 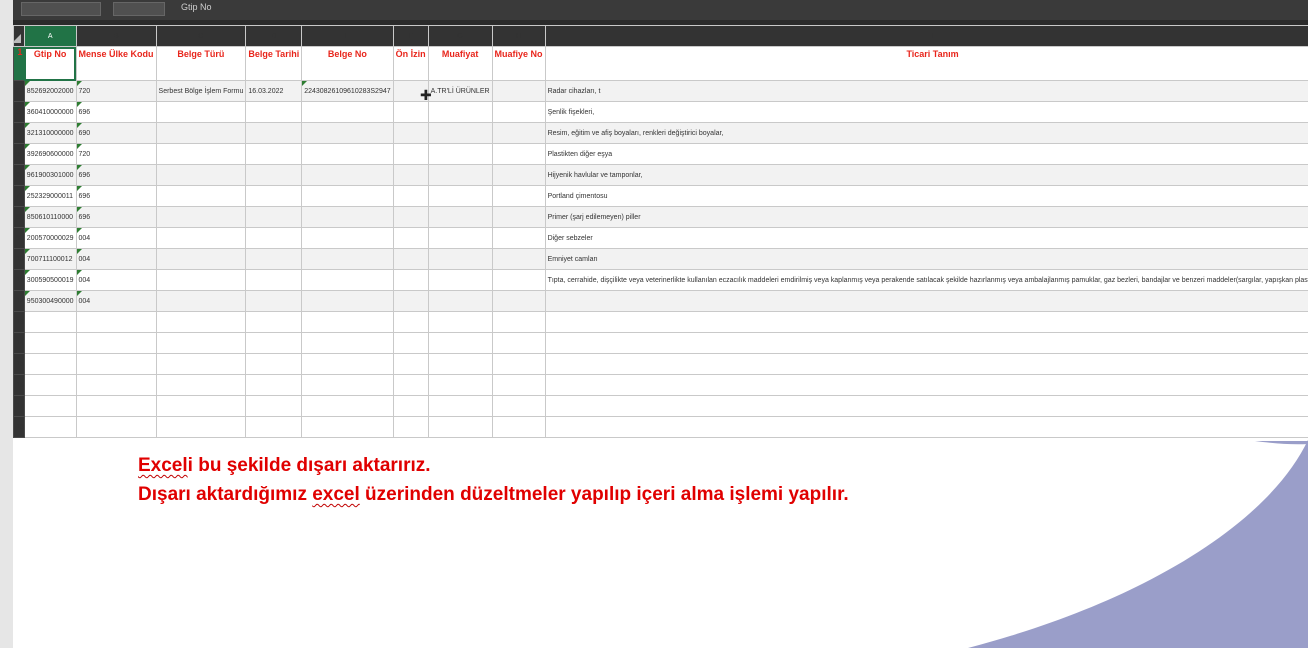 I want to click on note-line-1: Exceli bu şekilde dışarı aktarırız., so click(x=284, y=465).